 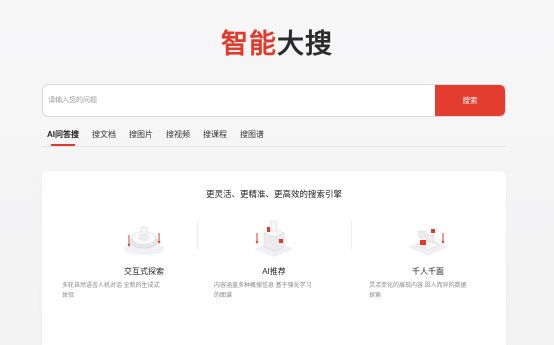 What do you see at coordinates (111, 286) in the screenshot?
I see `feature-desc-line1: 多轮自然语言人机对话 全新的生成式` at bounding box center [111, 286].